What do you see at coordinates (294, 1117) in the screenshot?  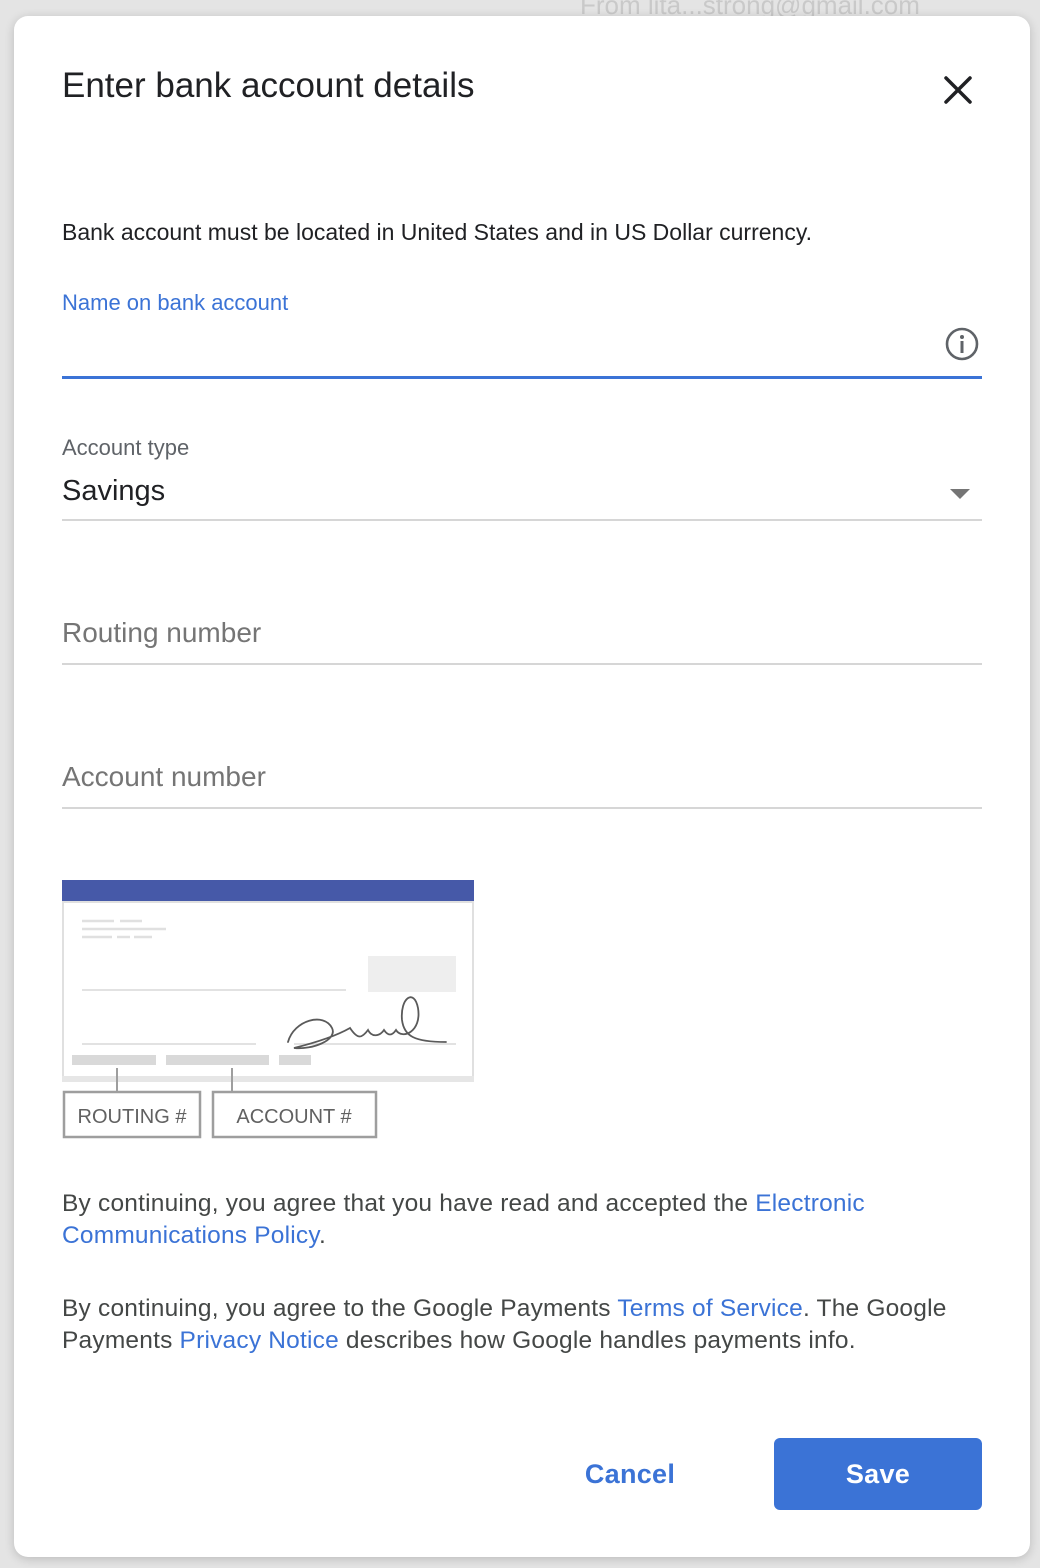 I see `account-label: ACCOUNT #` at bounding box center [294, 1117].